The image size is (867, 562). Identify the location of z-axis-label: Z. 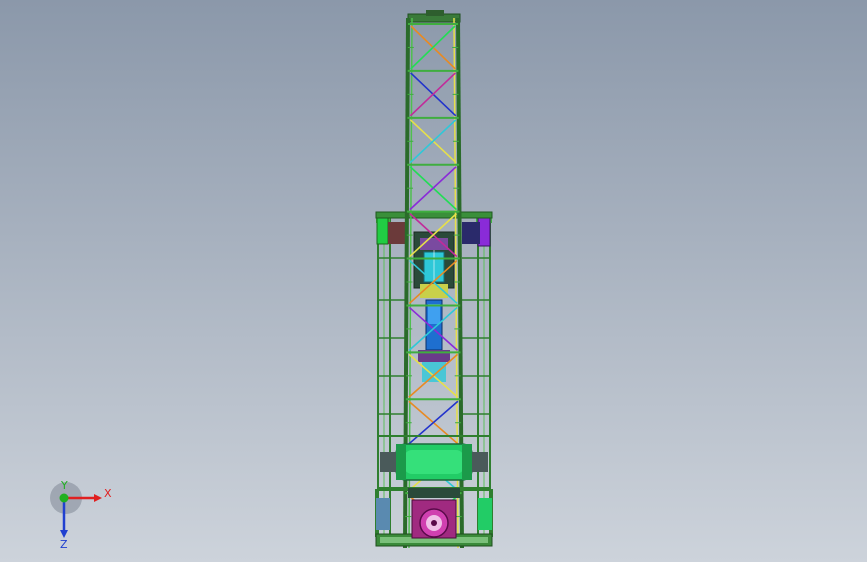
(64, 544).